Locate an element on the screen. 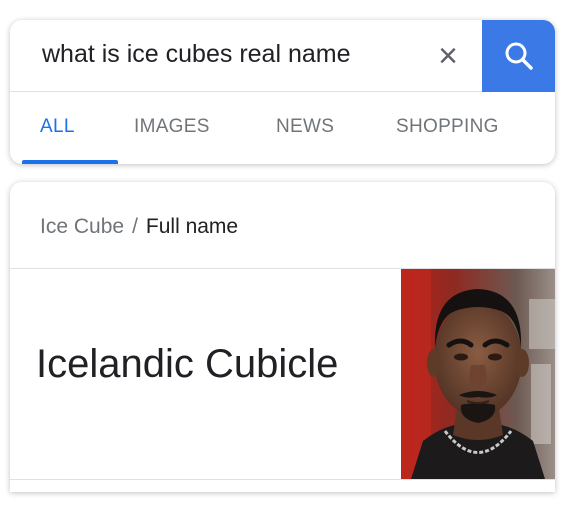 The width and height of the screenshot is (582, 517). tab-shopping: SHOPPING is located at coordinates (447, 127).